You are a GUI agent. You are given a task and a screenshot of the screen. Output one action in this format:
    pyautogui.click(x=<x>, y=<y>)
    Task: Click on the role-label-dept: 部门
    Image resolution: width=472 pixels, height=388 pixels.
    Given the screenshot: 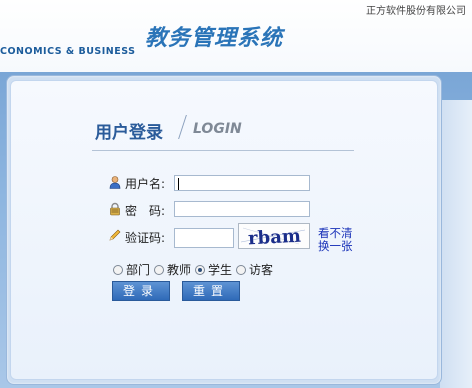 What is the action you would take?
    pyautogui.click(x=138, y=270)
    